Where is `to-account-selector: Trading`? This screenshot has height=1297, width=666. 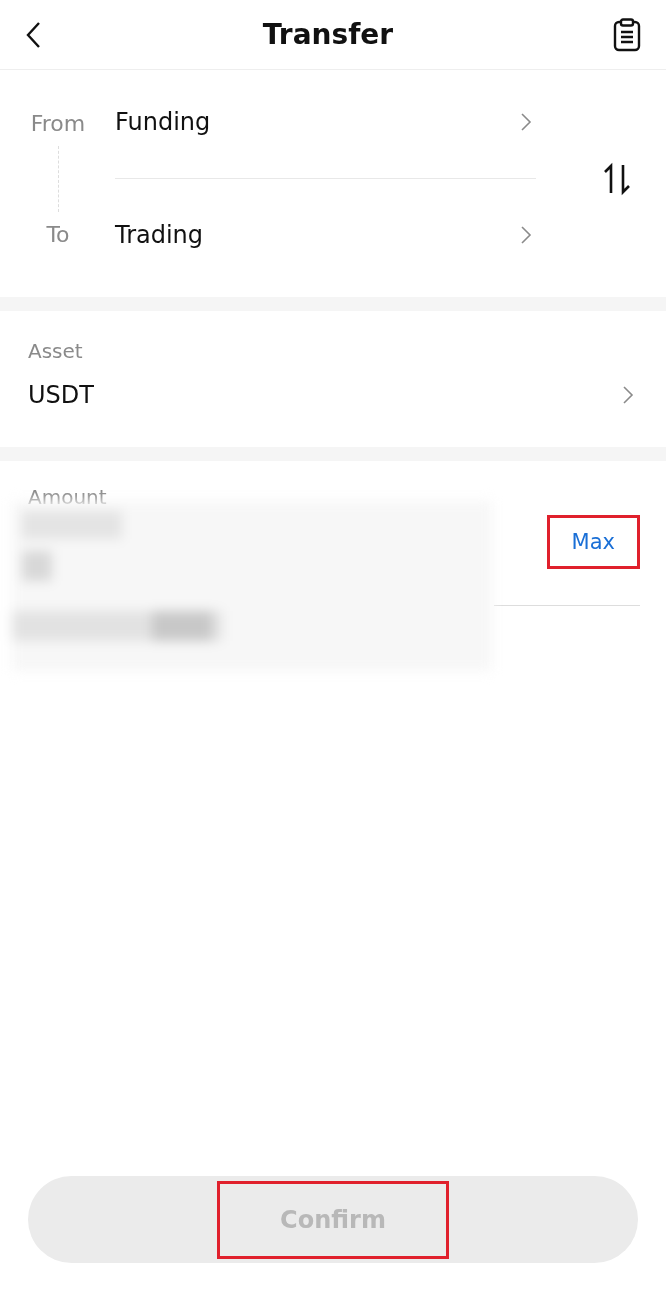 to-account-selector: Trading is located at coordinates (325, 235).